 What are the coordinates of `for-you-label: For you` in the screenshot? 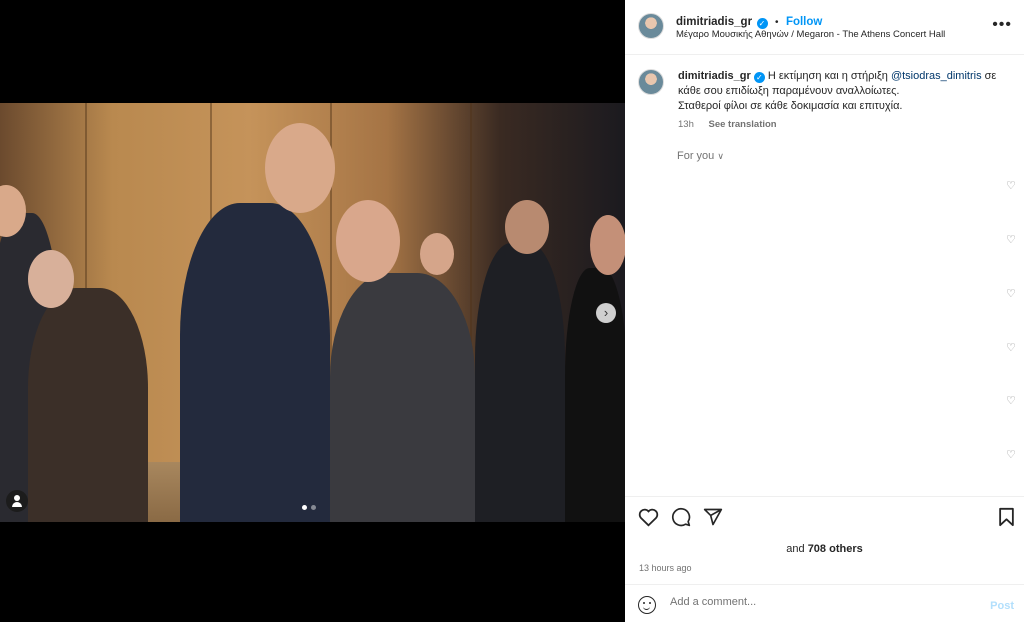 It's located at (696, 156).